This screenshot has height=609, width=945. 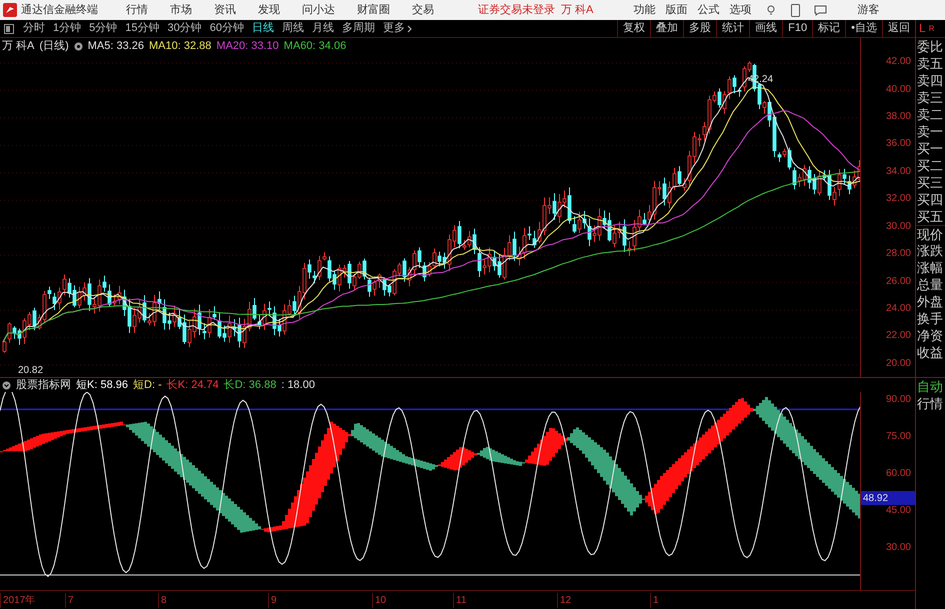 I want to click on menu-item: 行情, so click(x=137, y=10).